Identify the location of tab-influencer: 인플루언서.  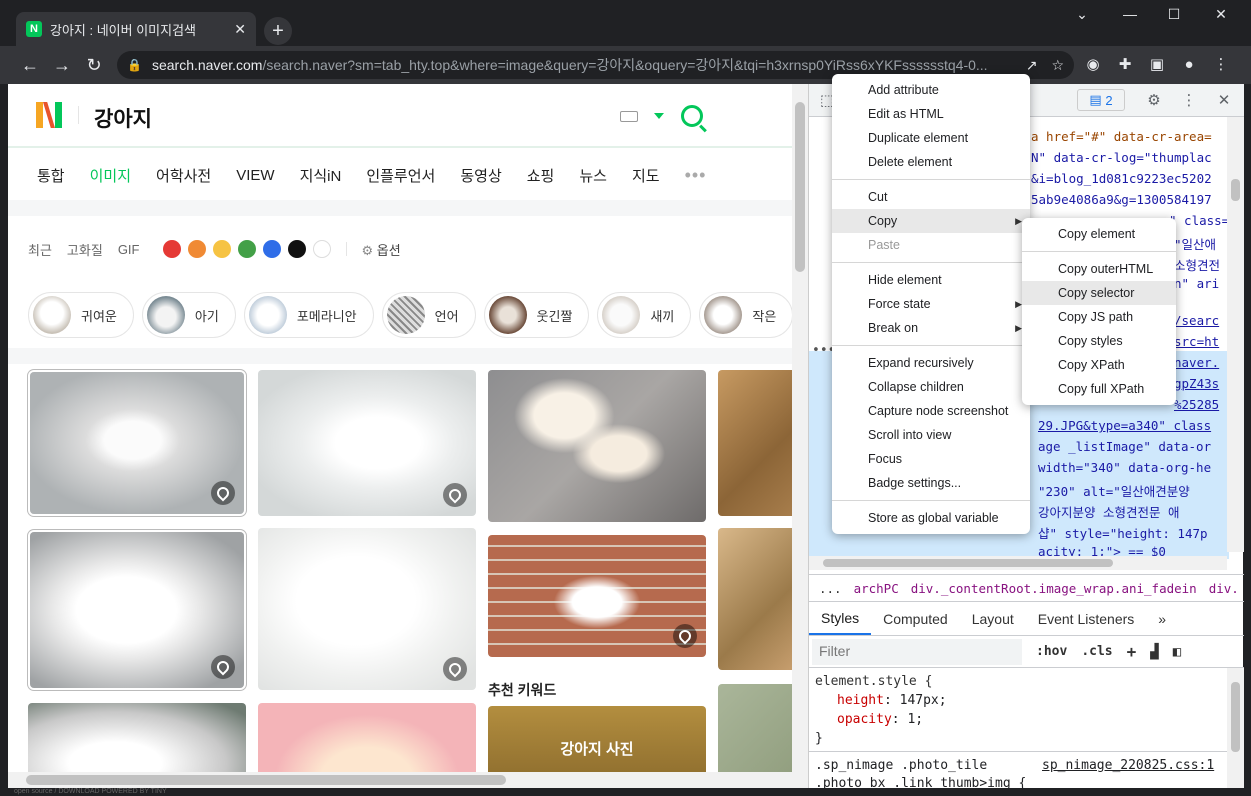
(400, 175).